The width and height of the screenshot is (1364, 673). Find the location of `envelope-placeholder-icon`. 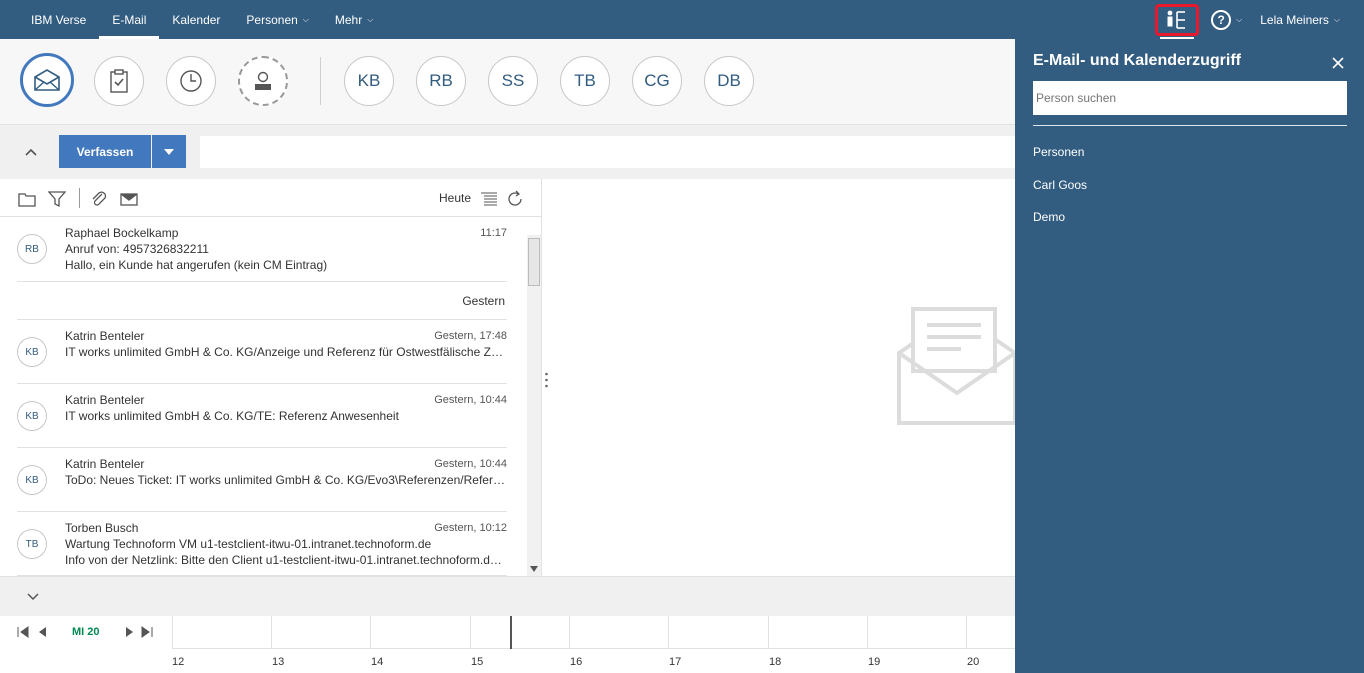

envelope-placeholder-icon is located at coordinates (956, 366).